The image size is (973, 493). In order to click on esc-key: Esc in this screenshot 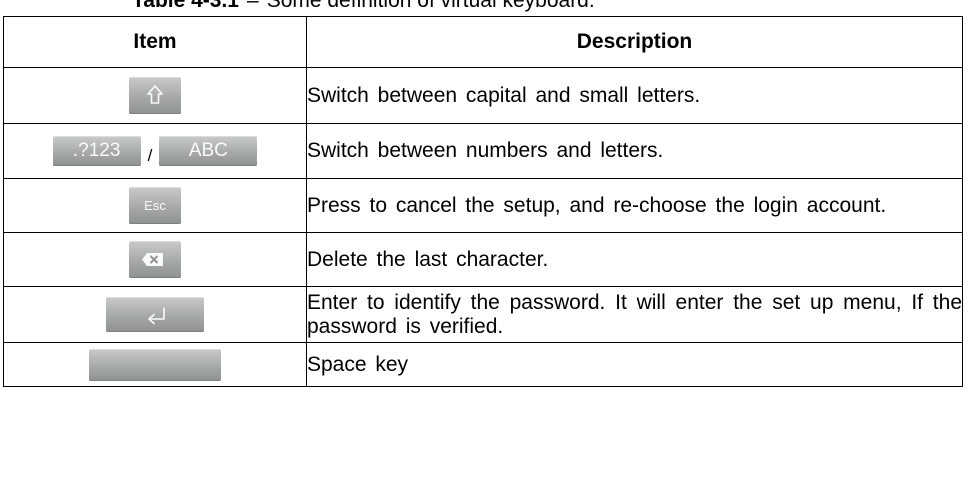, I will do `click(155, 205)`.